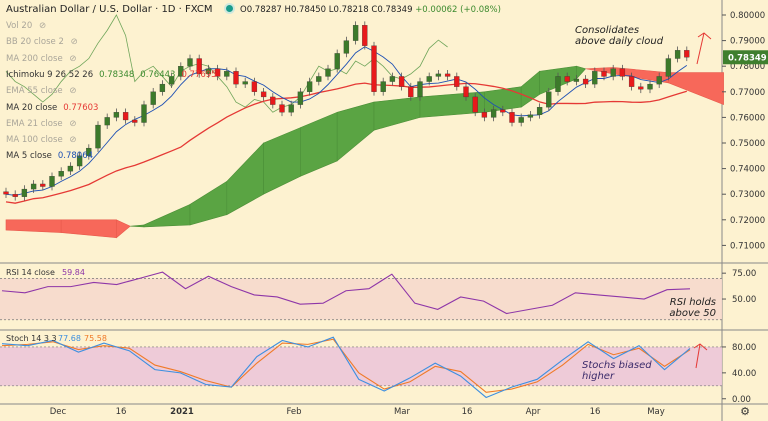 The width and height of the screenshot is (768, 421). What do you see at coordinates (41, 124) in the screenshot?
I see `legend-item: EMA 21 close ⊘` at bounding box center [41, 124].